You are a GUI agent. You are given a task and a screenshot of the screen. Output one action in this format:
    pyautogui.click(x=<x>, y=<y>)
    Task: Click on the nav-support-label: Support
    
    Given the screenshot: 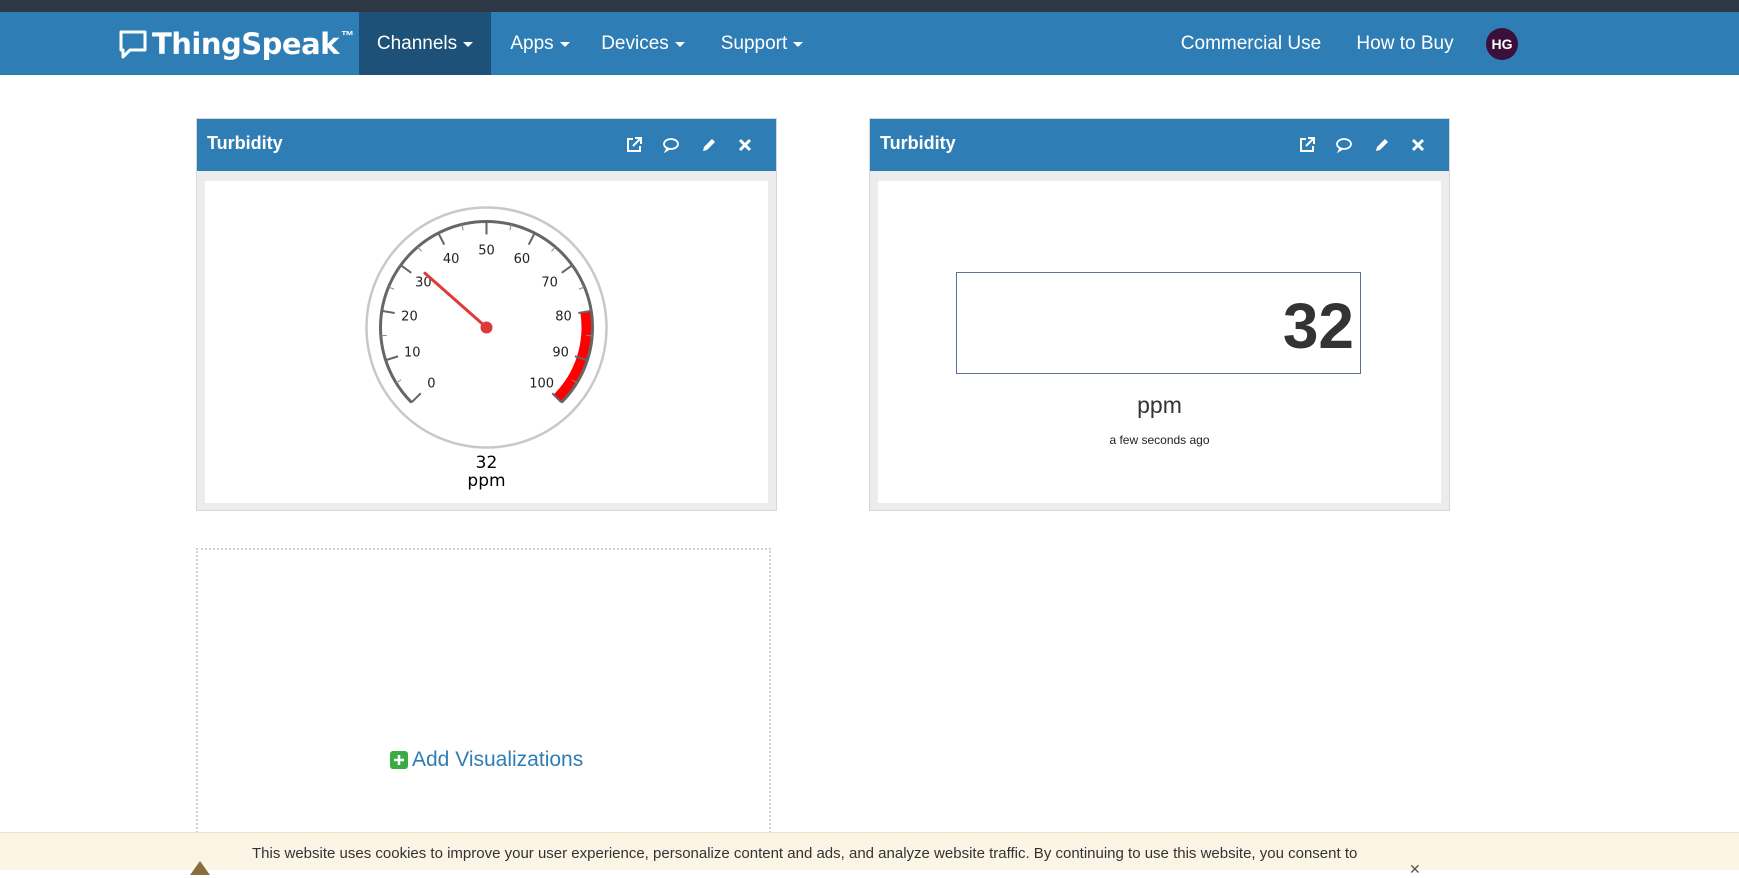 What is the action you would take?
    pyautogui.click(x=754, y=44)
    